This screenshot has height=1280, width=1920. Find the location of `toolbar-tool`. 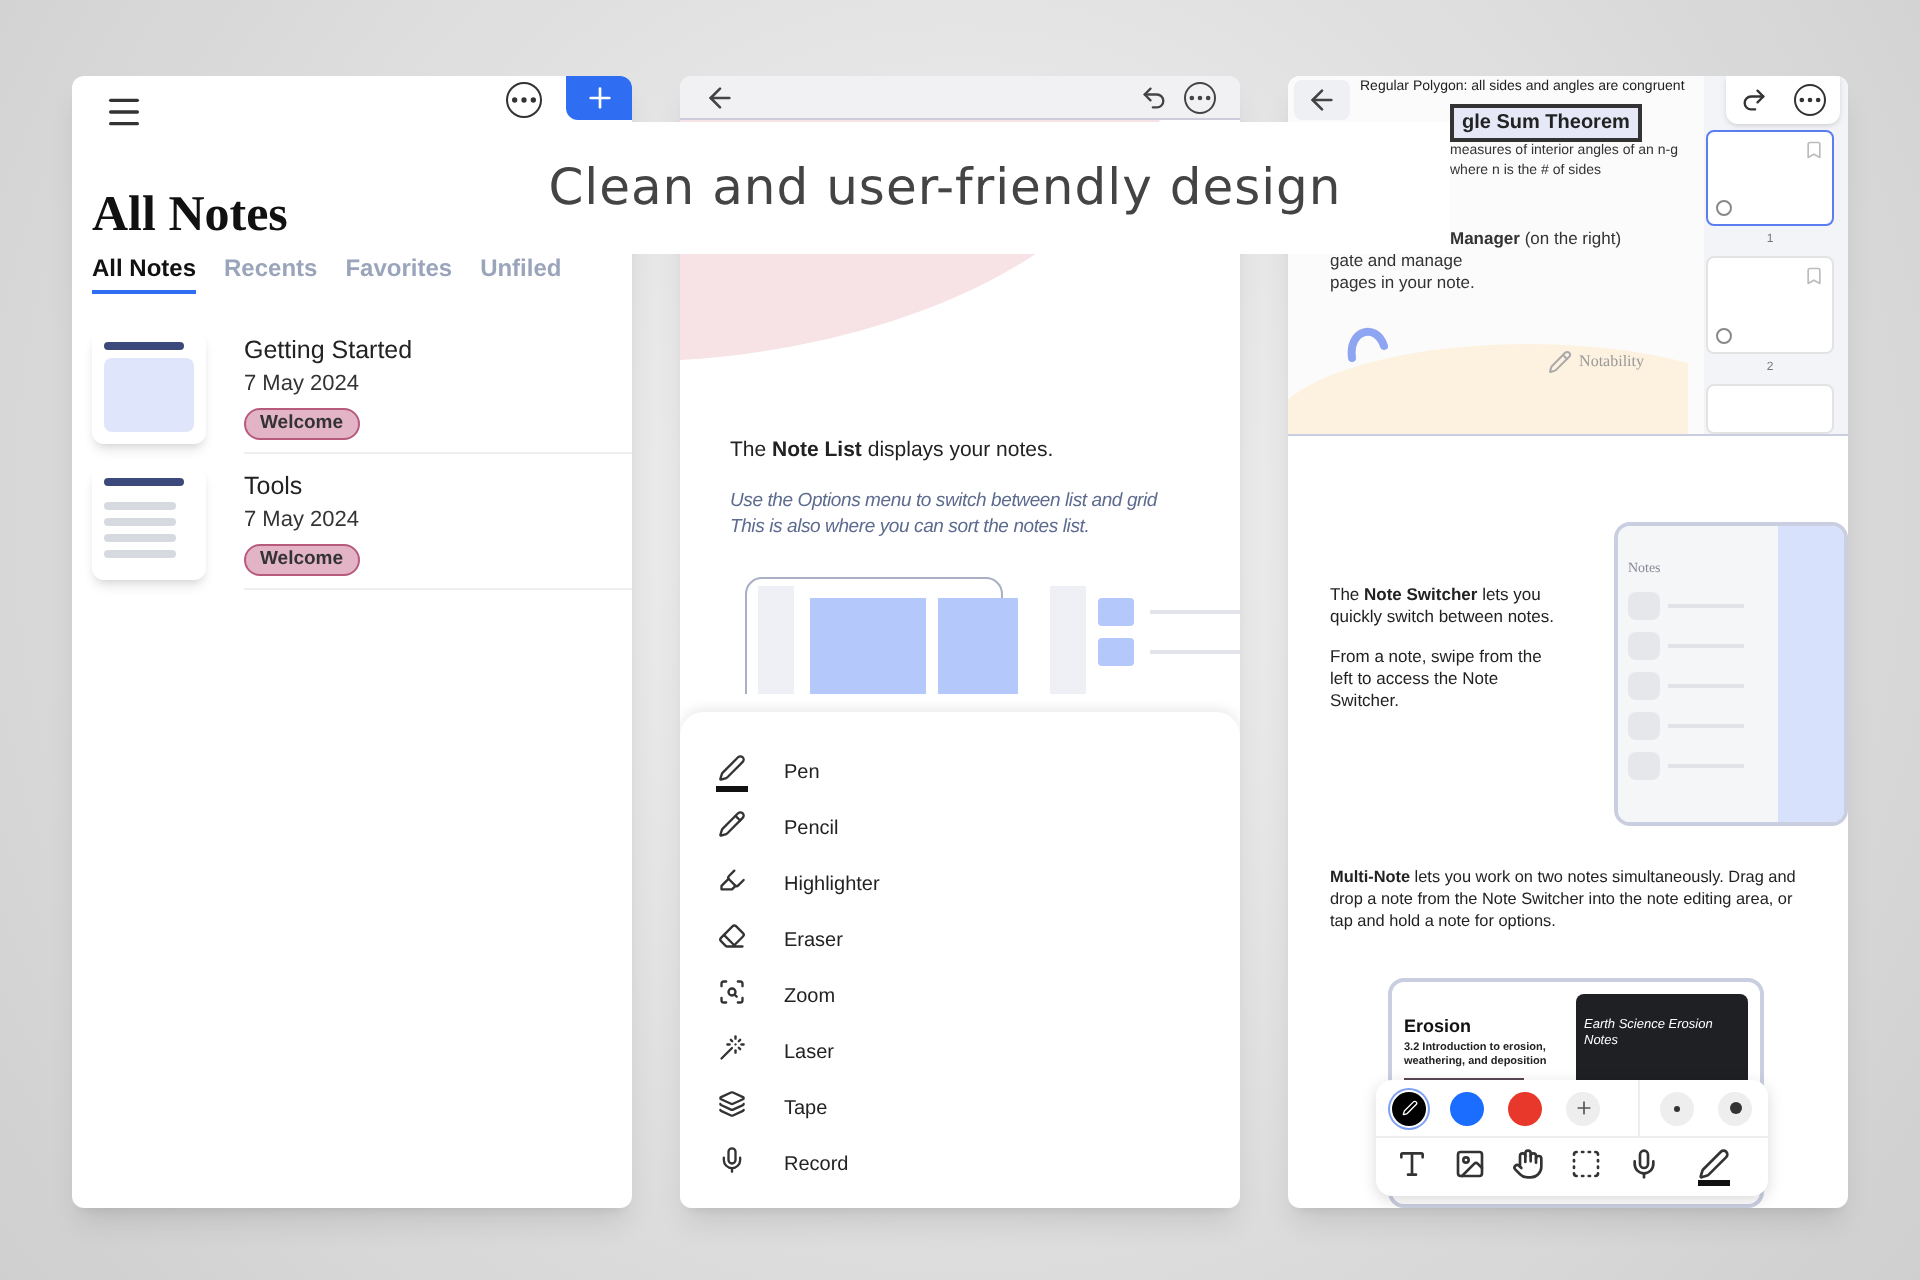

toolbar-tool is located at coordinates (1714, 1167).